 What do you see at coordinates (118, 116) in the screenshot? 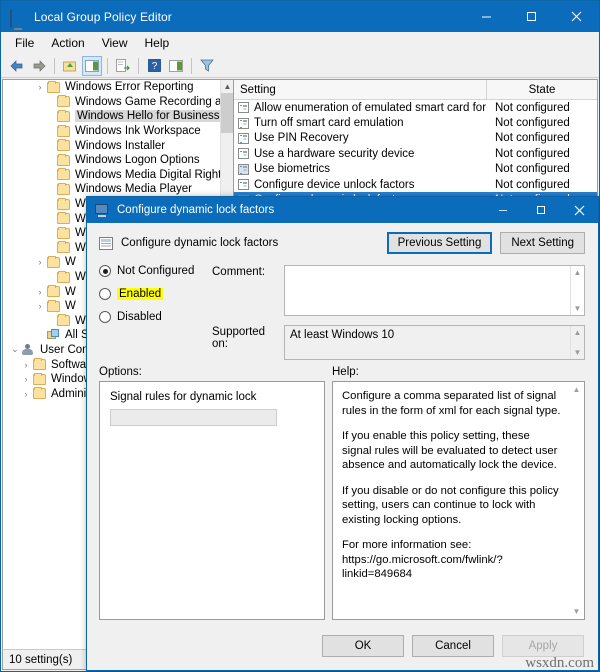
I see `tree-item: Windows Hello for Business` at bounding box center [118, 116].